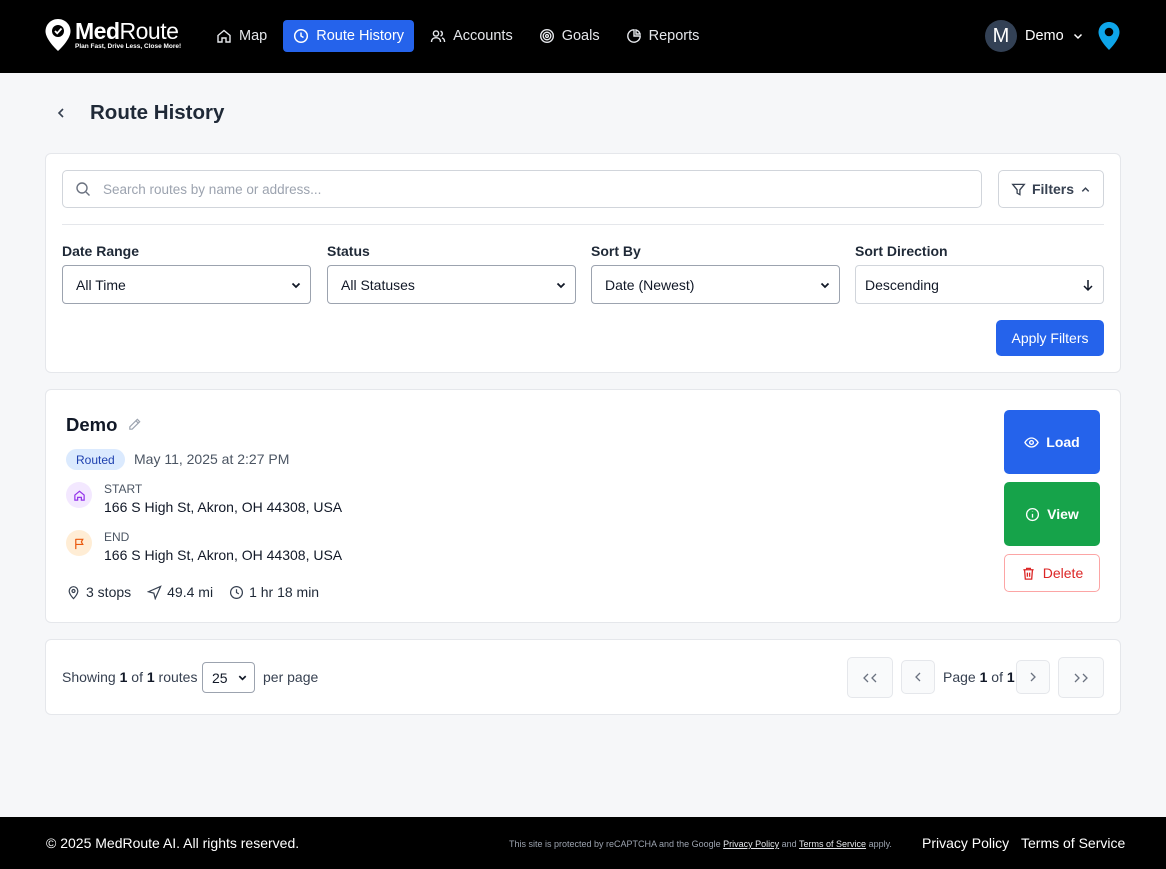 This screenshot has width=1166, height=869. What do you see at coordinates (360, 36) in the screenshot?
I see `nav-item-label: Route History` at bounding box center [360, 36].